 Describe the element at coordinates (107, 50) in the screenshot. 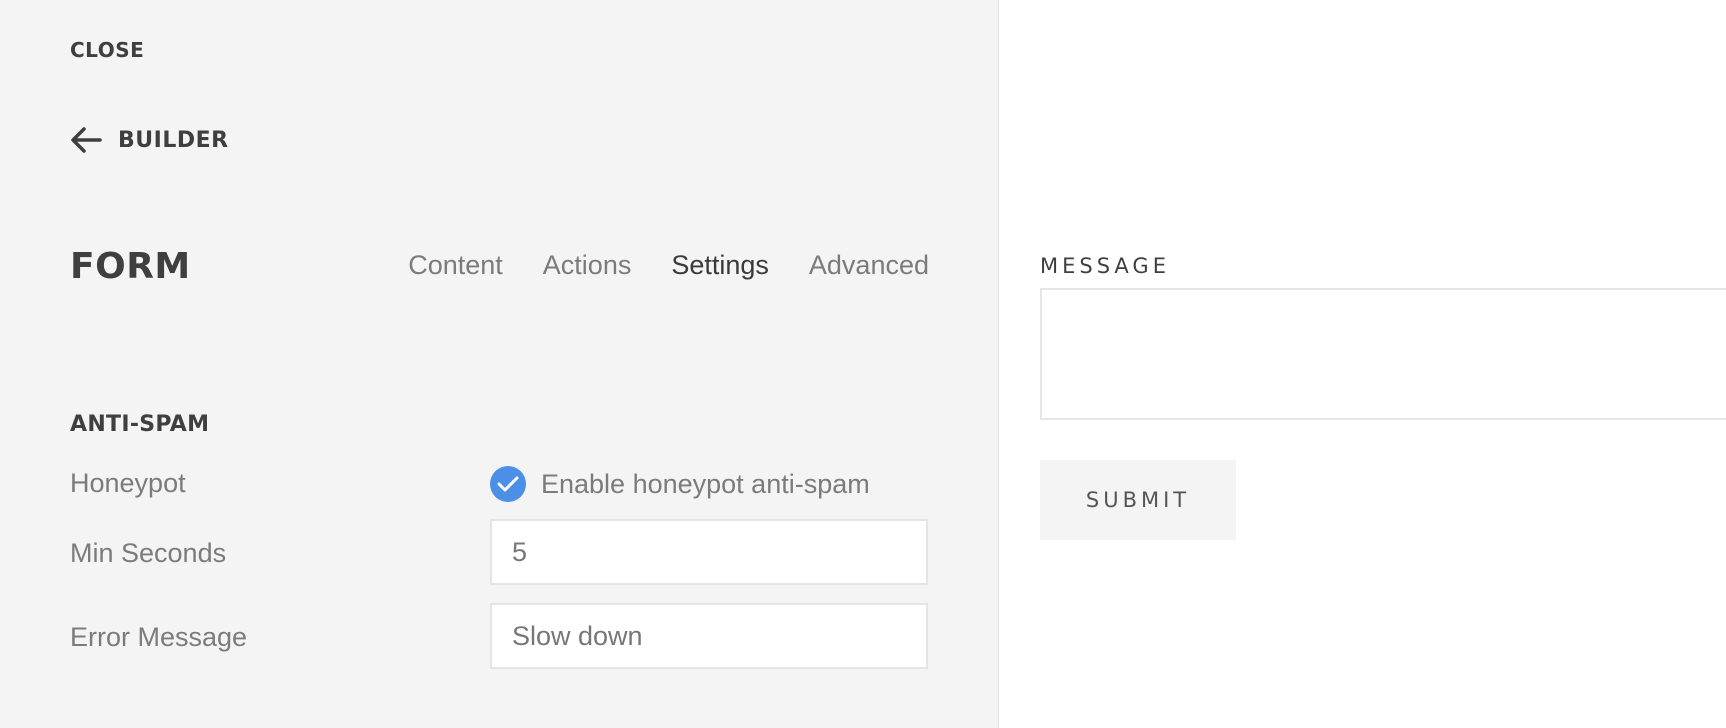

I see `close-button: CLOSE` at that location.